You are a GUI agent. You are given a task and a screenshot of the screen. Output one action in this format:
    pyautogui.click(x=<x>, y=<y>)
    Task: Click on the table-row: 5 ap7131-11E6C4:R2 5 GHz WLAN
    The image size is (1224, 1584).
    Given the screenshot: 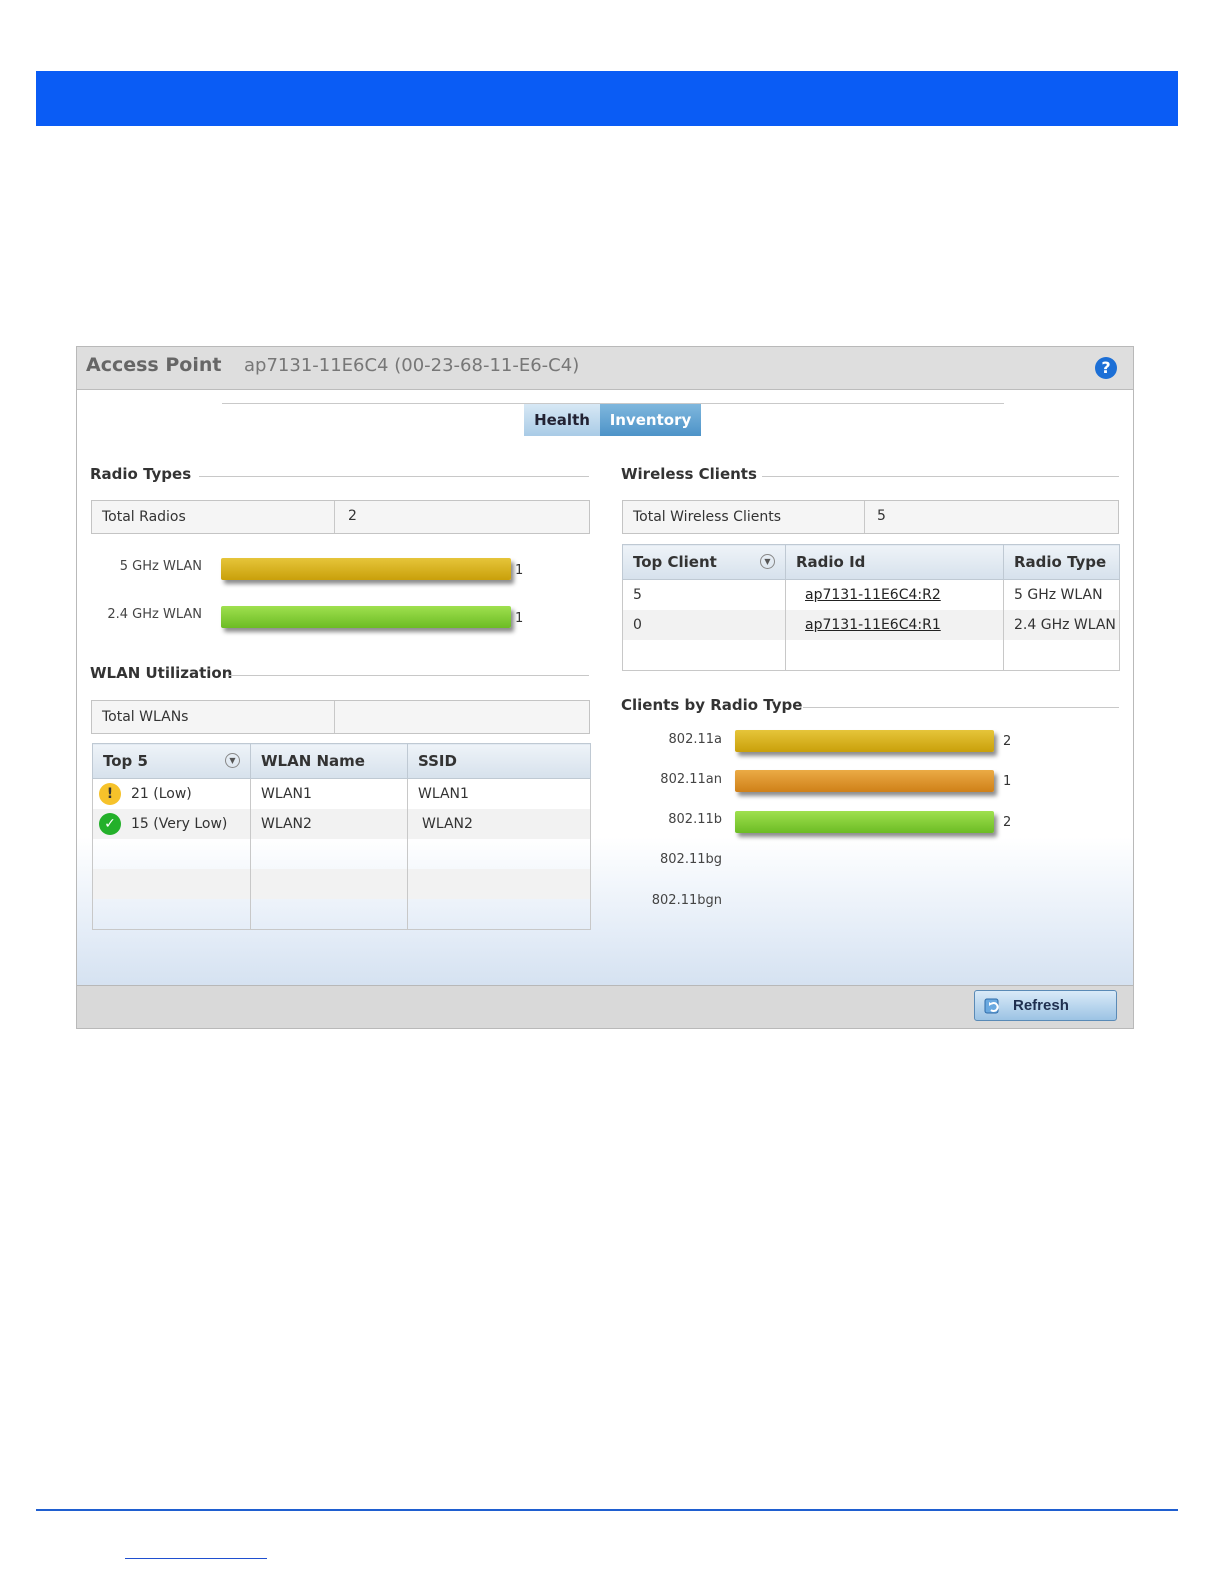 What is the action you would take?
    pyautogui.click(x=871, y=594)
    